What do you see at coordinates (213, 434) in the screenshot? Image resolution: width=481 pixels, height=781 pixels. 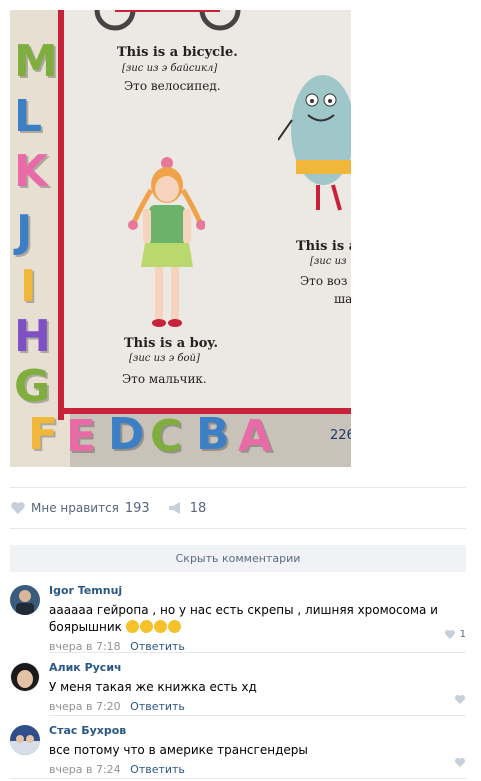 I see `alphabet-letter-bottom: B` at bounding box center [213, 434].